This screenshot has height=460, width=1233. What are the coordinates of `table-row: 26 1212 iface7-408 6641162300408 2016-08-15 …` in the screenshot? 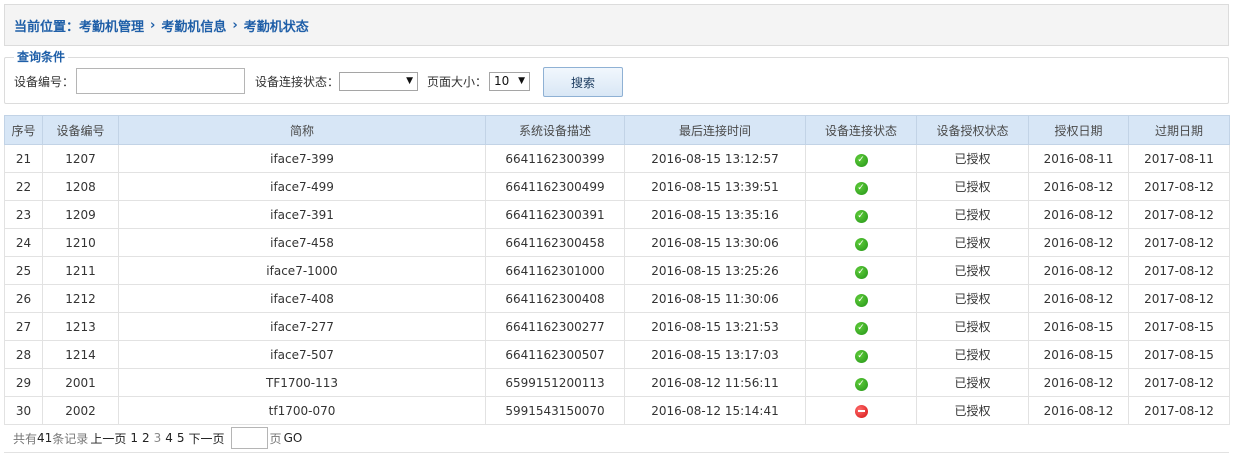 It's located at (617, 298).